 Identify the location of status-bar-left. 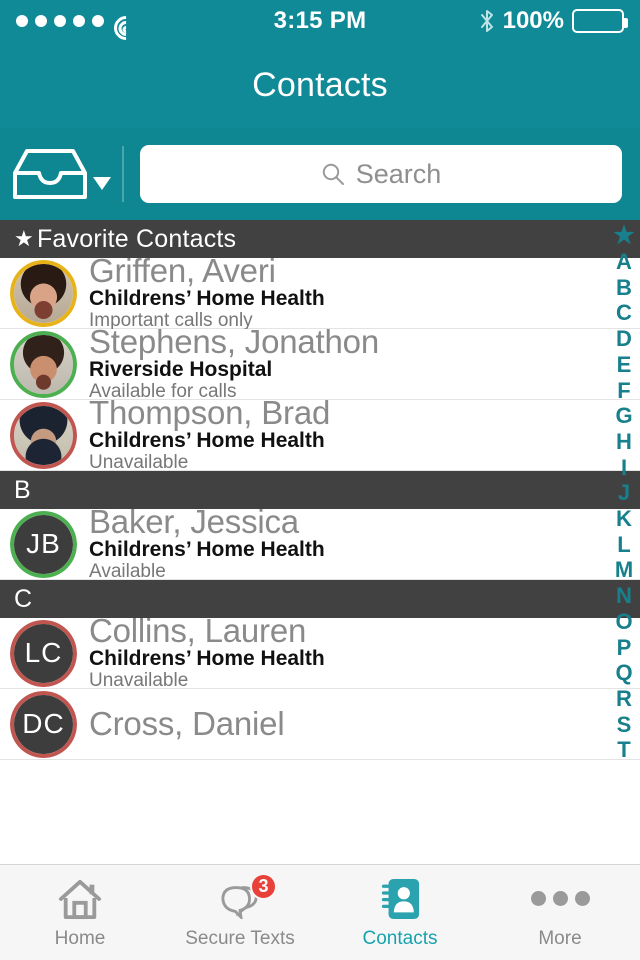
(79, 27).